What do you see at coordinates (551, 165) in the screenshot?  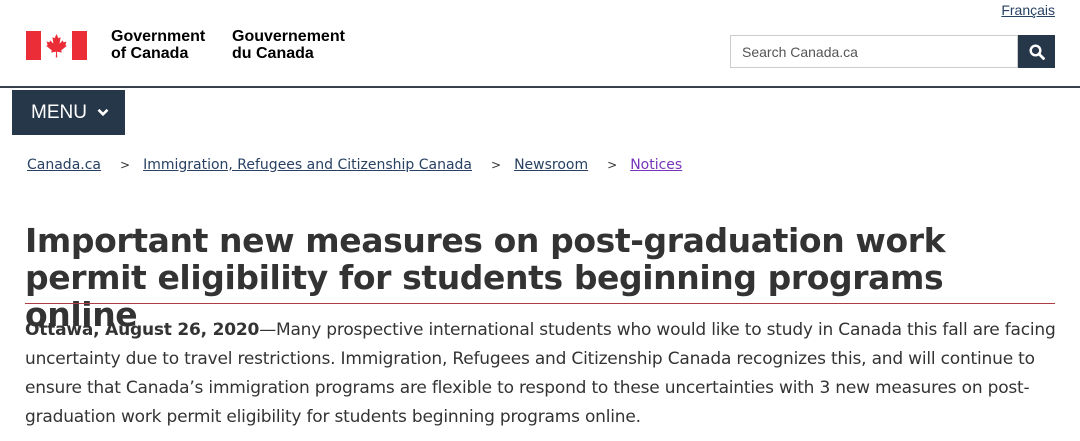 I see `breadcrumb-item-newsroom: Newsroom` at bounding box center [551, 165].